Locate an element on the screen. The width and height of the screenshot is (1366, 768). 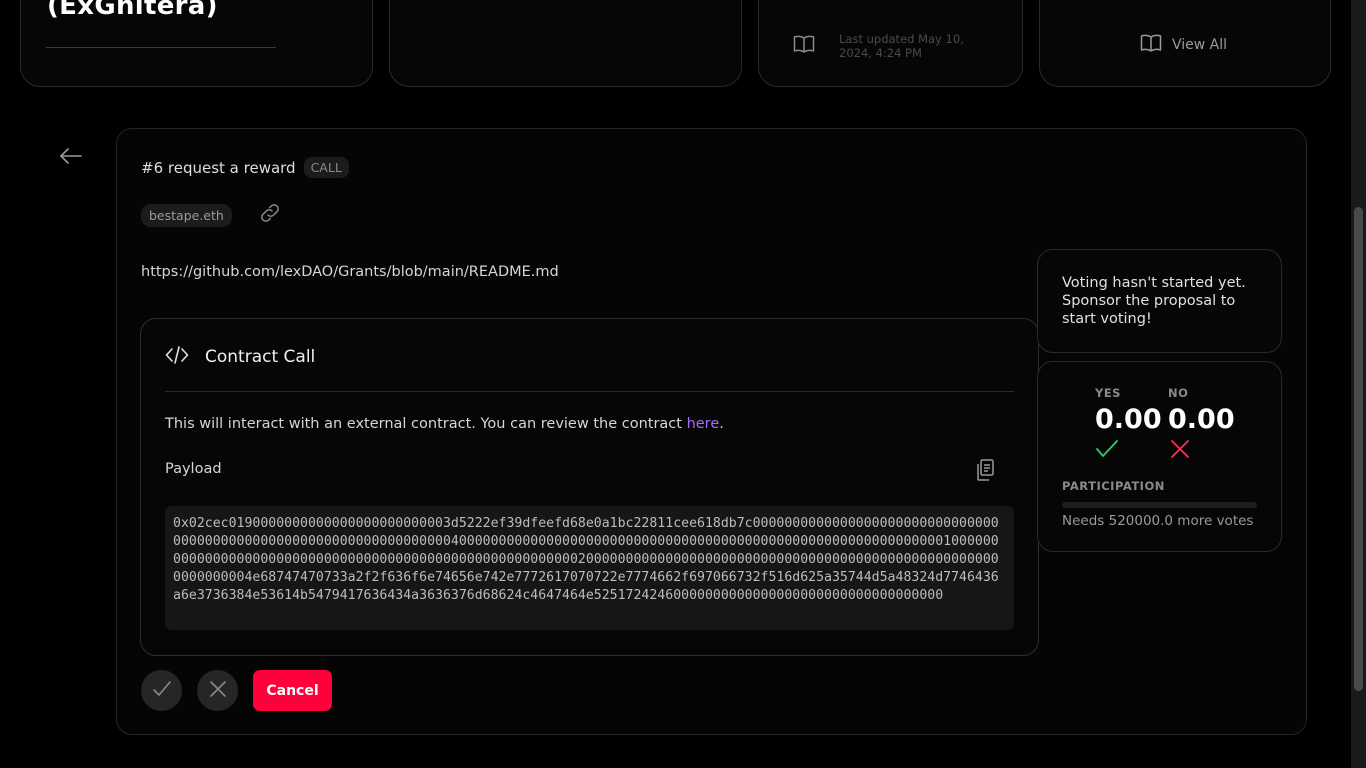
view-all-label: View All is located at coordinates (1200, 45).